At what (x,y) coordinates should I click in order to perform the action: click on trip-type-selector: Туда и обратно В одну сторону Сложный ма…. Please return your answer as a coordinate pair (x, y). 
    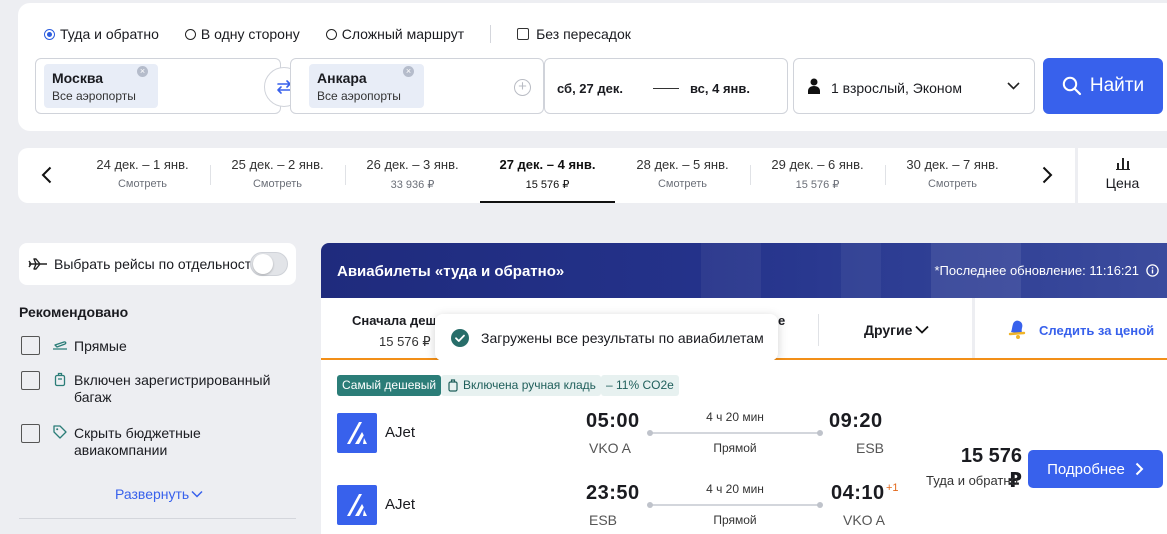
    Looking at the image, I should click on (350, 34).